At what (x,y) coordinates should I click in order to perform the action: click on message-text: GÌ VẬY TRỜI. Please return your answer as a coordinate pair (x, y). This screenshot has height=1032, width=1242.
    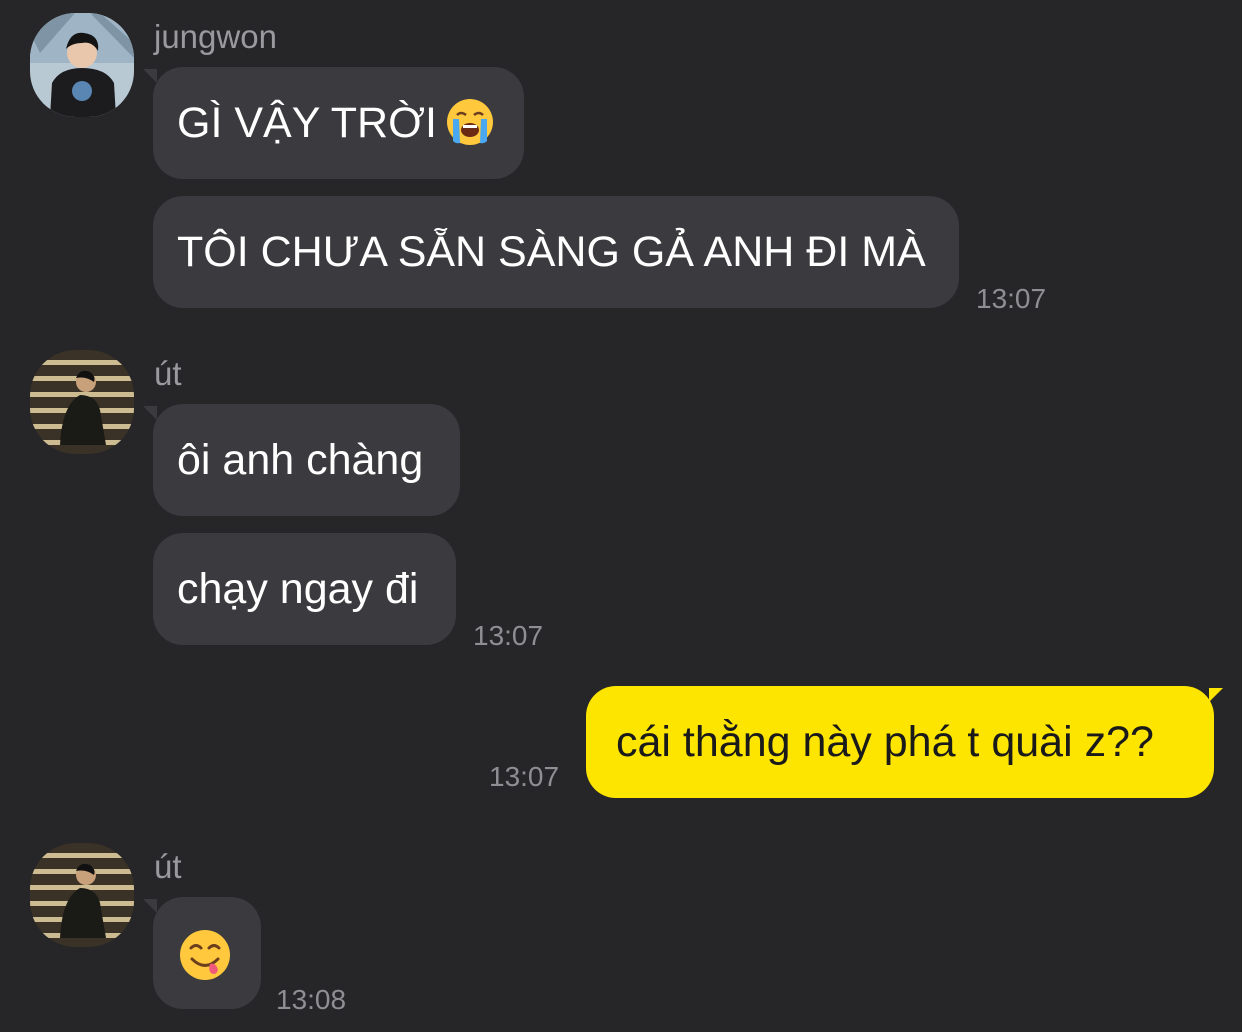
    Looking at the image, I should click on (307, 123).